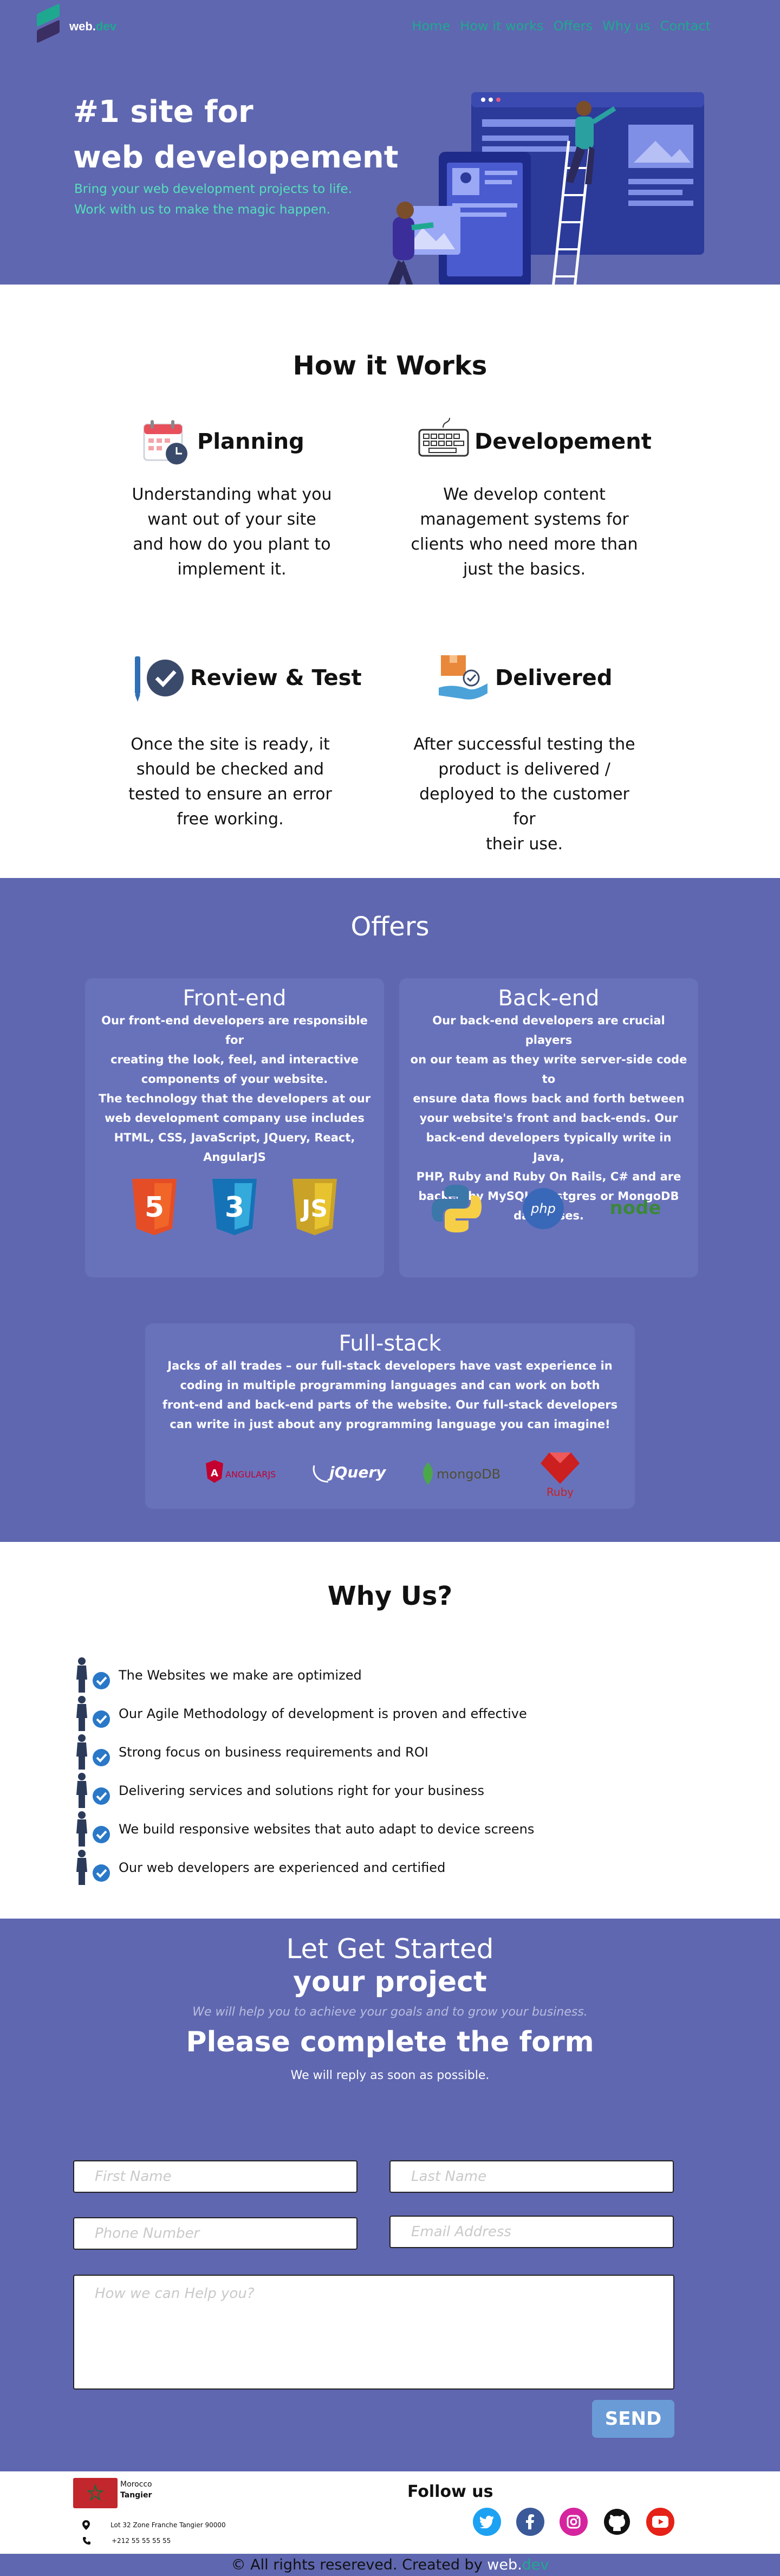  I want to click on frontend-logos: 5 3 JS, so click(234, 1207).